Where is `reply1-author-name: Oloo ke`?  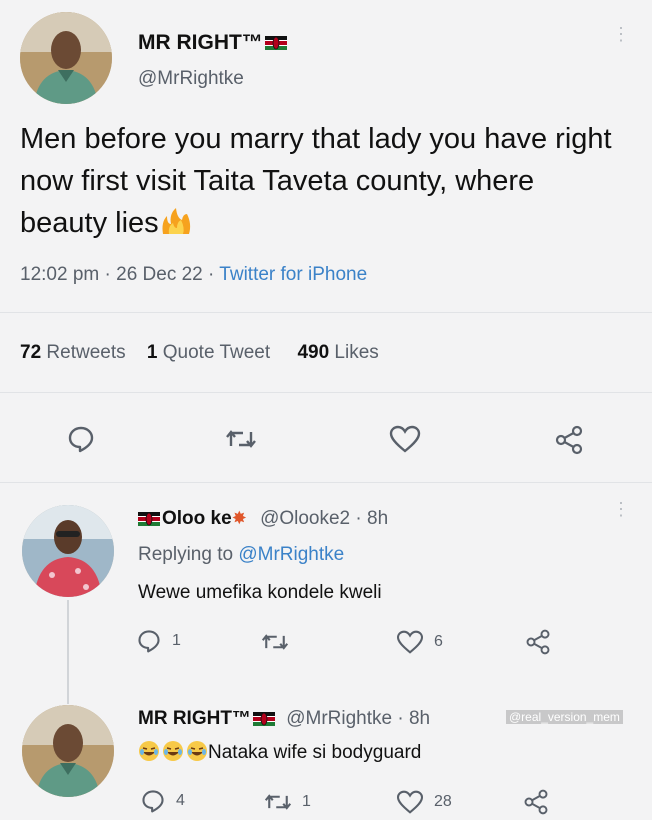 reply1-author-name: Oloo ke is located at coordinates (197, 518).